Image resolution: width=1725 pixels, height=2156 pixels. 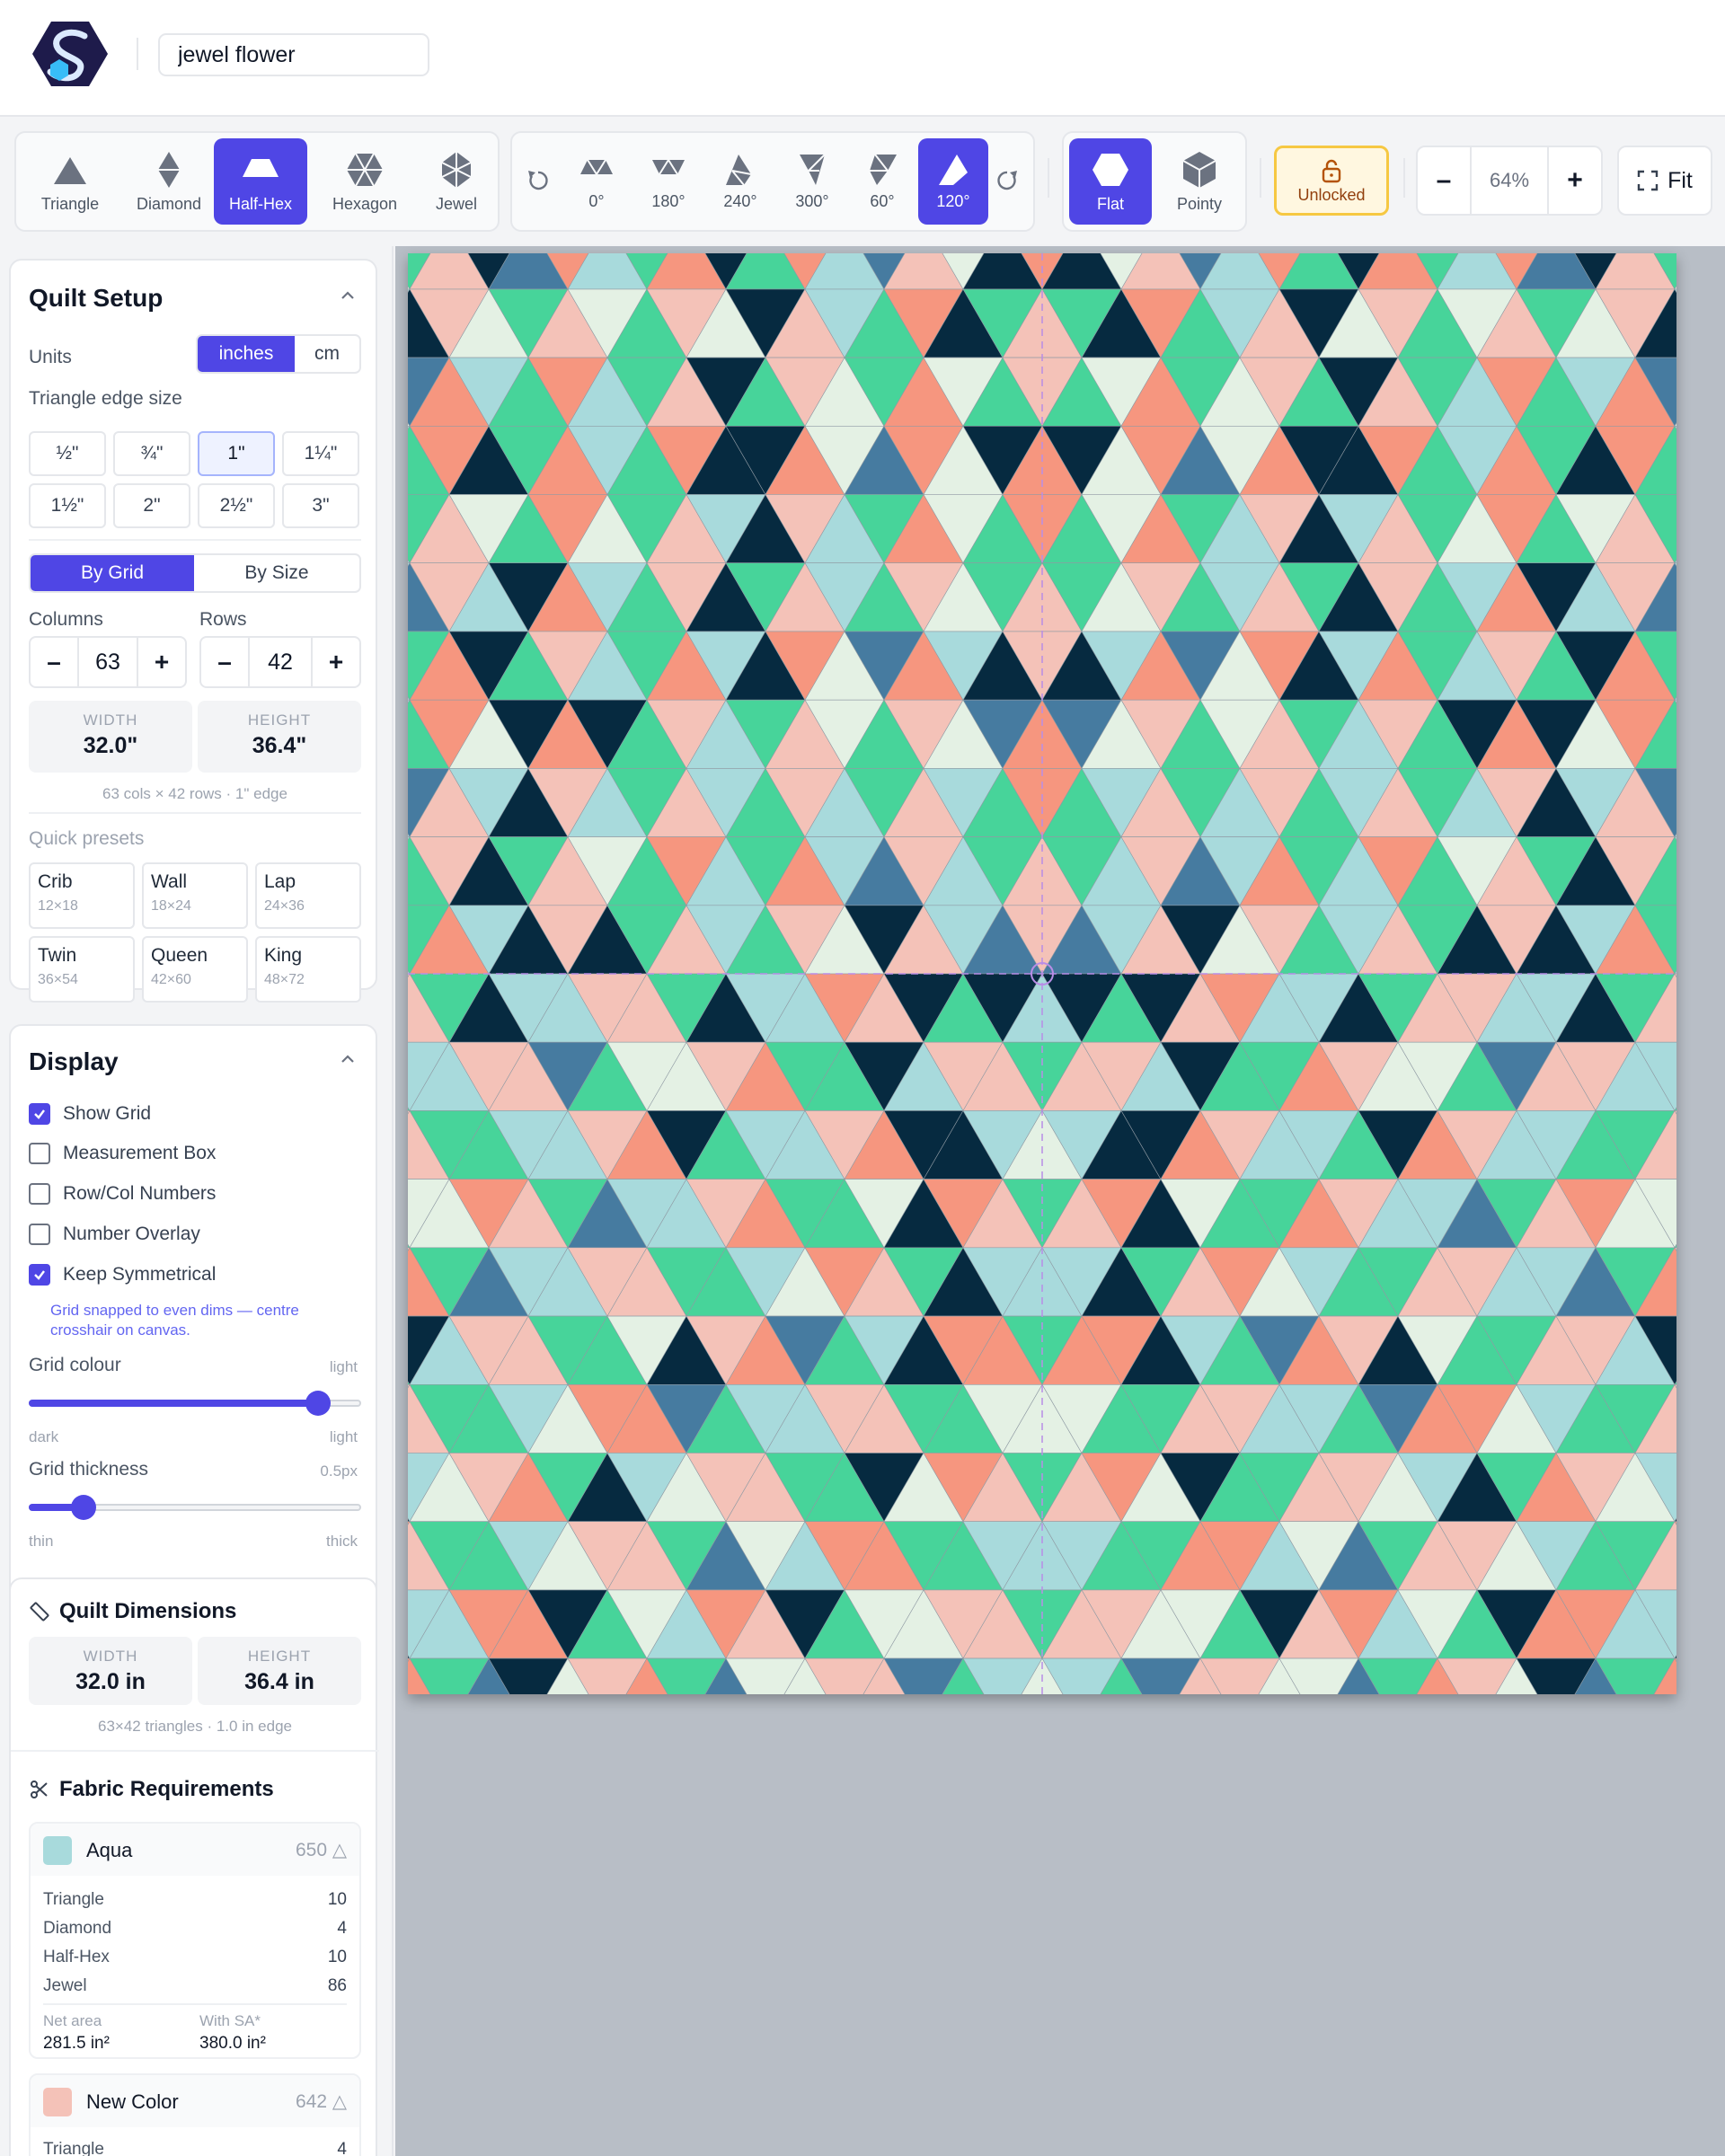 I want to click on rotation-240-button: 240°, so click(x=740, y=181).